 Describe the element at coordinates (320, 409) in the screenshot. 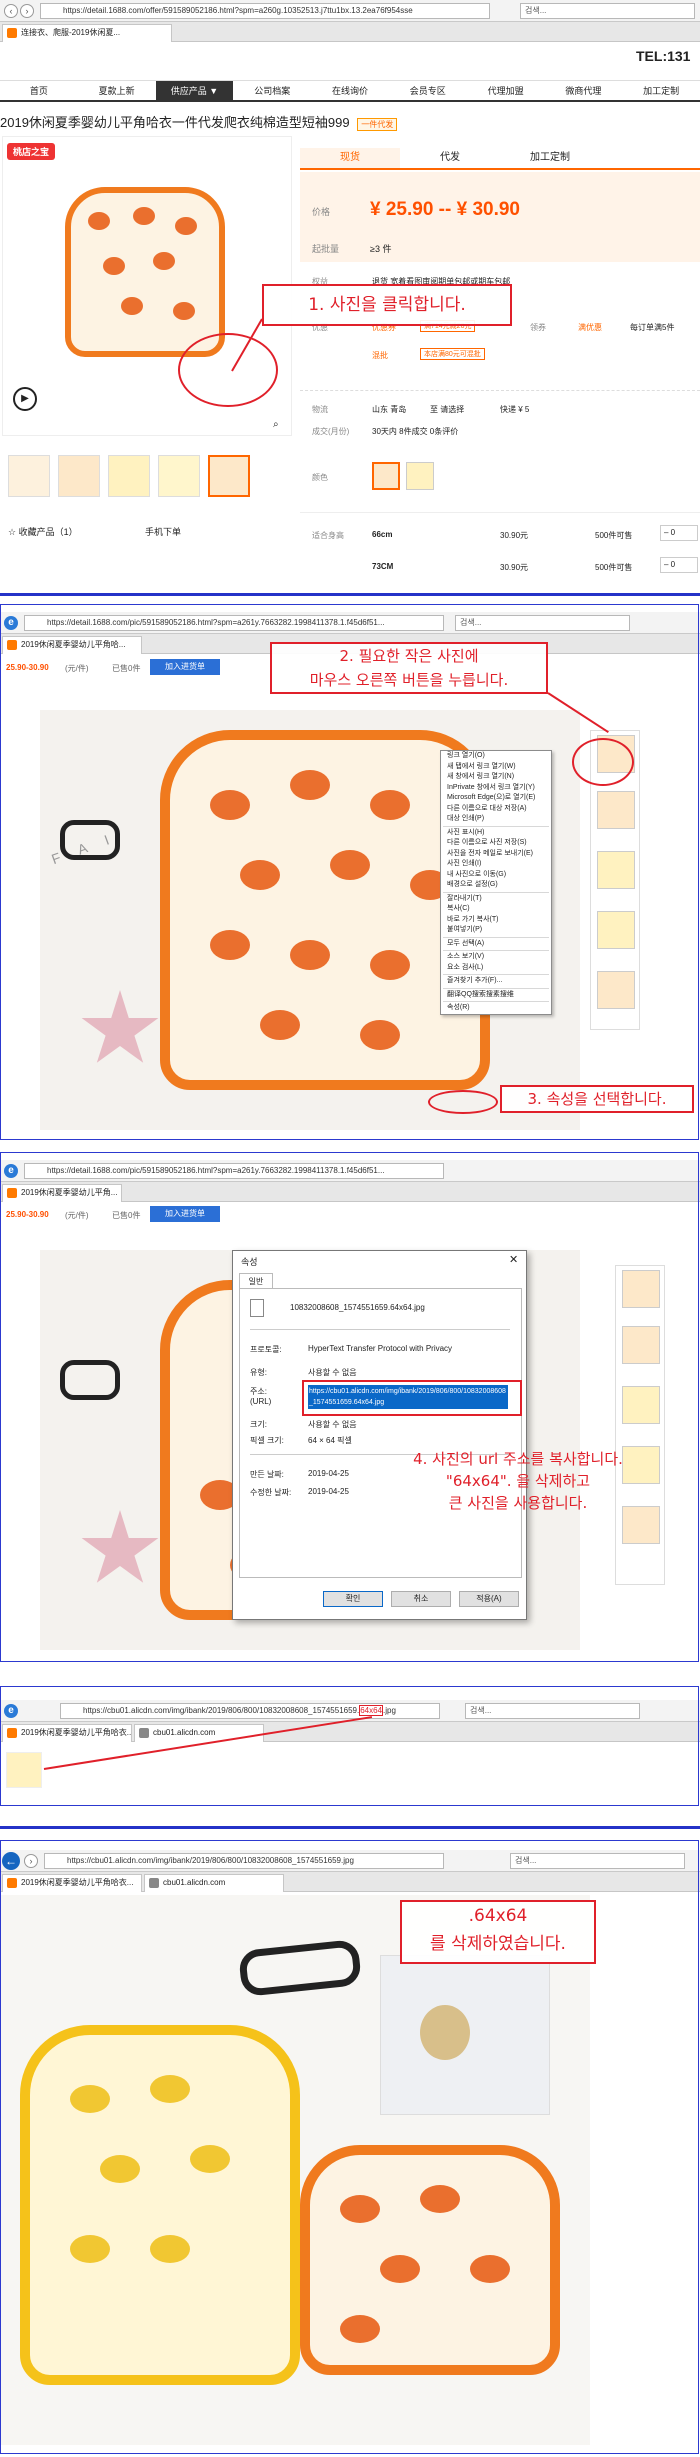

I see `logistics-label: 物流` at that location.